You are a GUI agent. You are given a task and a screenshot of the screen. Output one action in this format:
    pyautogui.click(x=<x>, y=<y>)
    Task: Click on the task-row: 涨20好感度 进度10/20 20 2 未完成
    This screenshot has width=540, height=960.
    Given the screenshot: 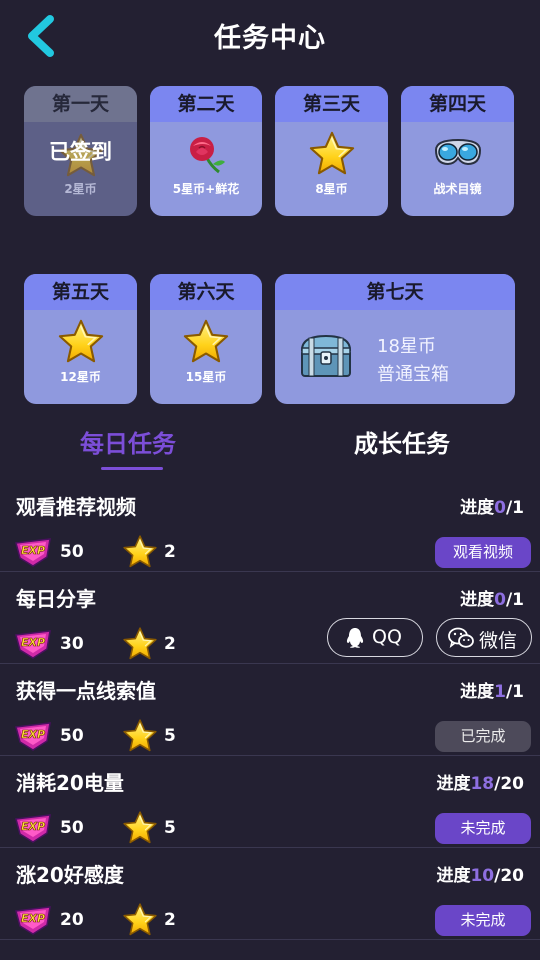 What is the action you would take?
    pyautogui.click(x=270, y=894)
    